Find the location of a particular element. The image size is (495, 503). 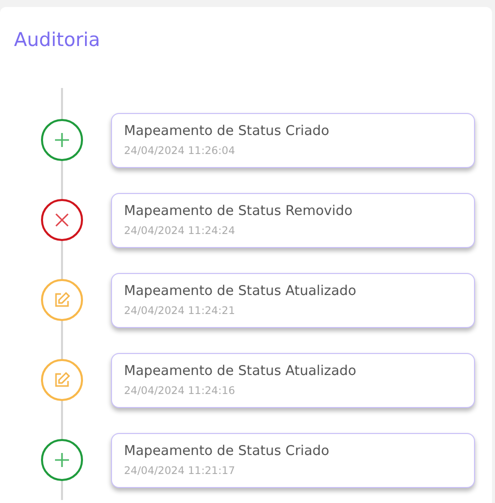

event-timestamp: 24/04/2024 11:26:04 is located at coordinates (180, 150).